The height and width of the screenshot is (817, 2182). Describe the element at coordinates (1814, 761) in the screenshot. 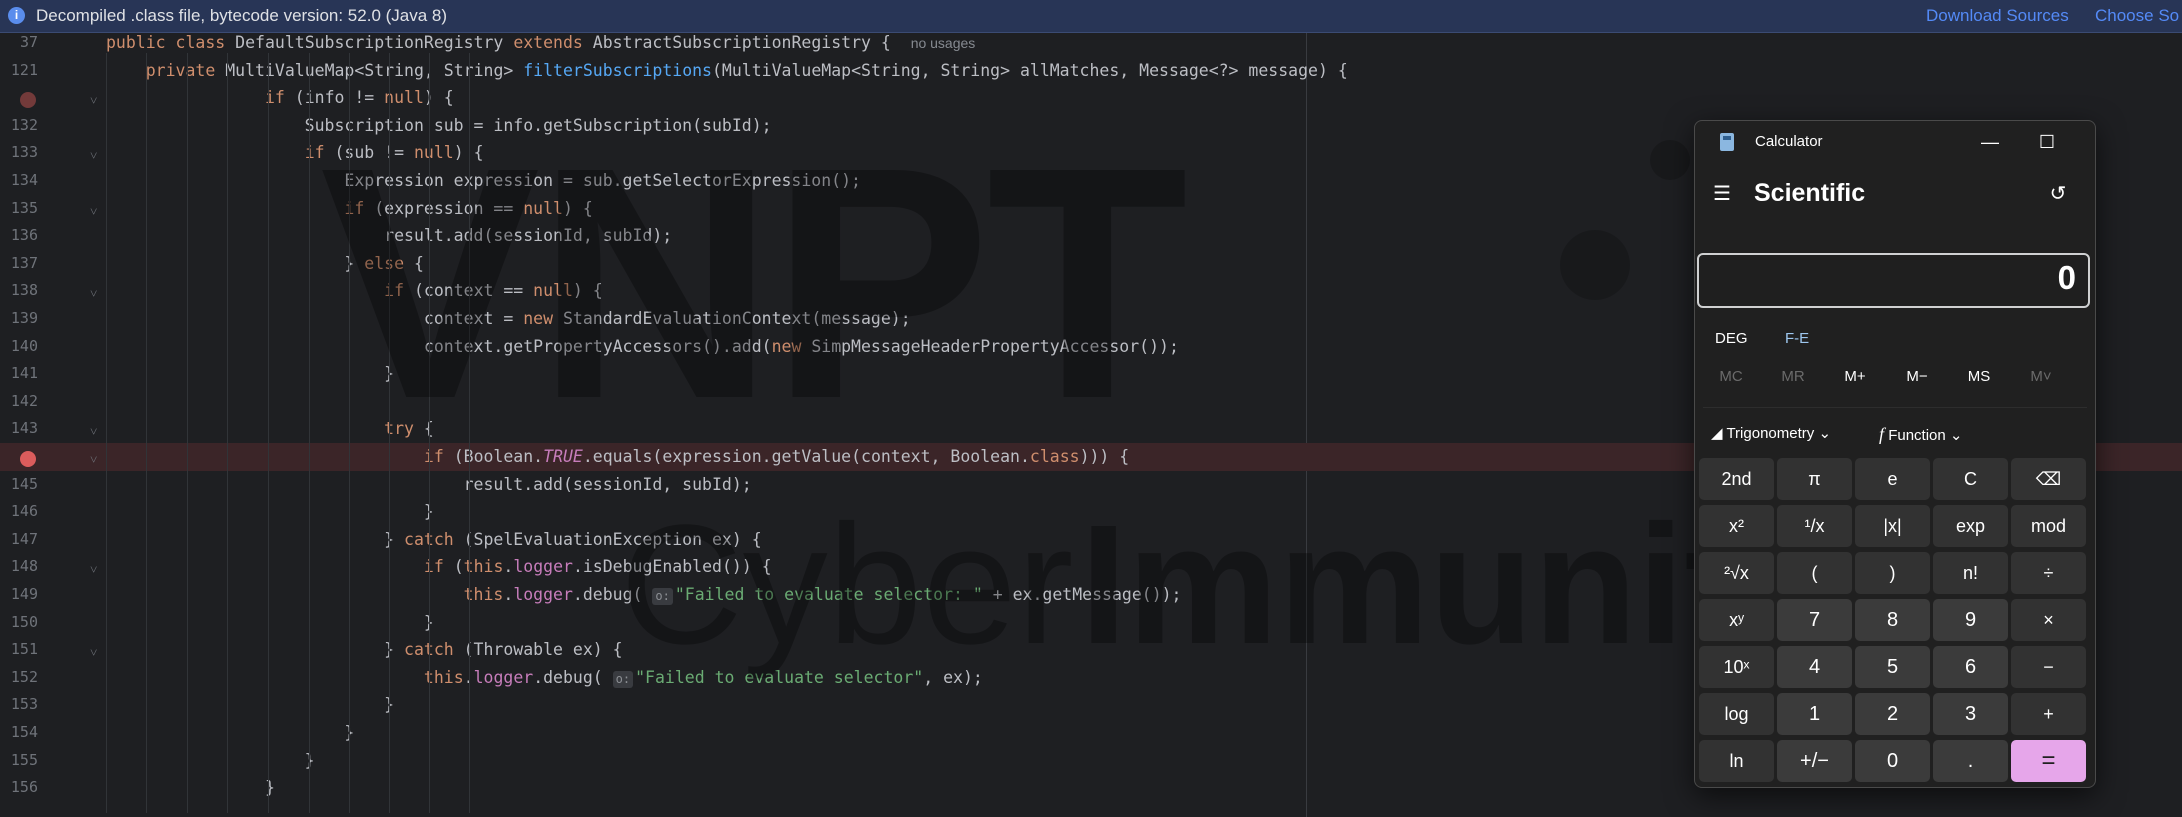

I see `key-button: +/−` at that location.